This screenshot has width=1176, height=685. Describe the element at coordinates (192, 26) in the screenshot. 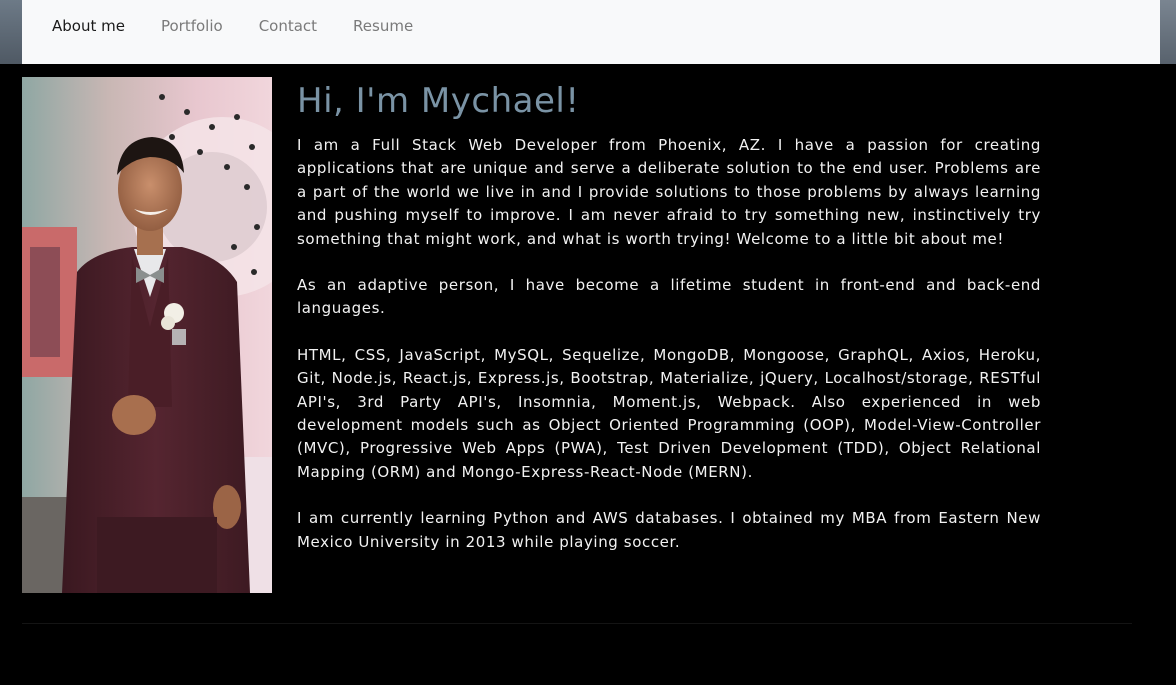

I see `nav-link-portfolio: Portfolio` at that location.